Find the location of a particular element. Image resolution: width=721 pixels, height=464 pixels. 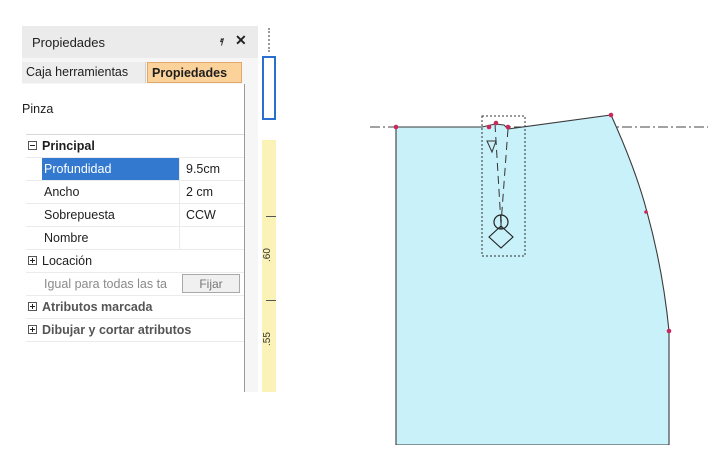

property-row-ancho: Ancho 2 cm is located at coordinates (135, 192).